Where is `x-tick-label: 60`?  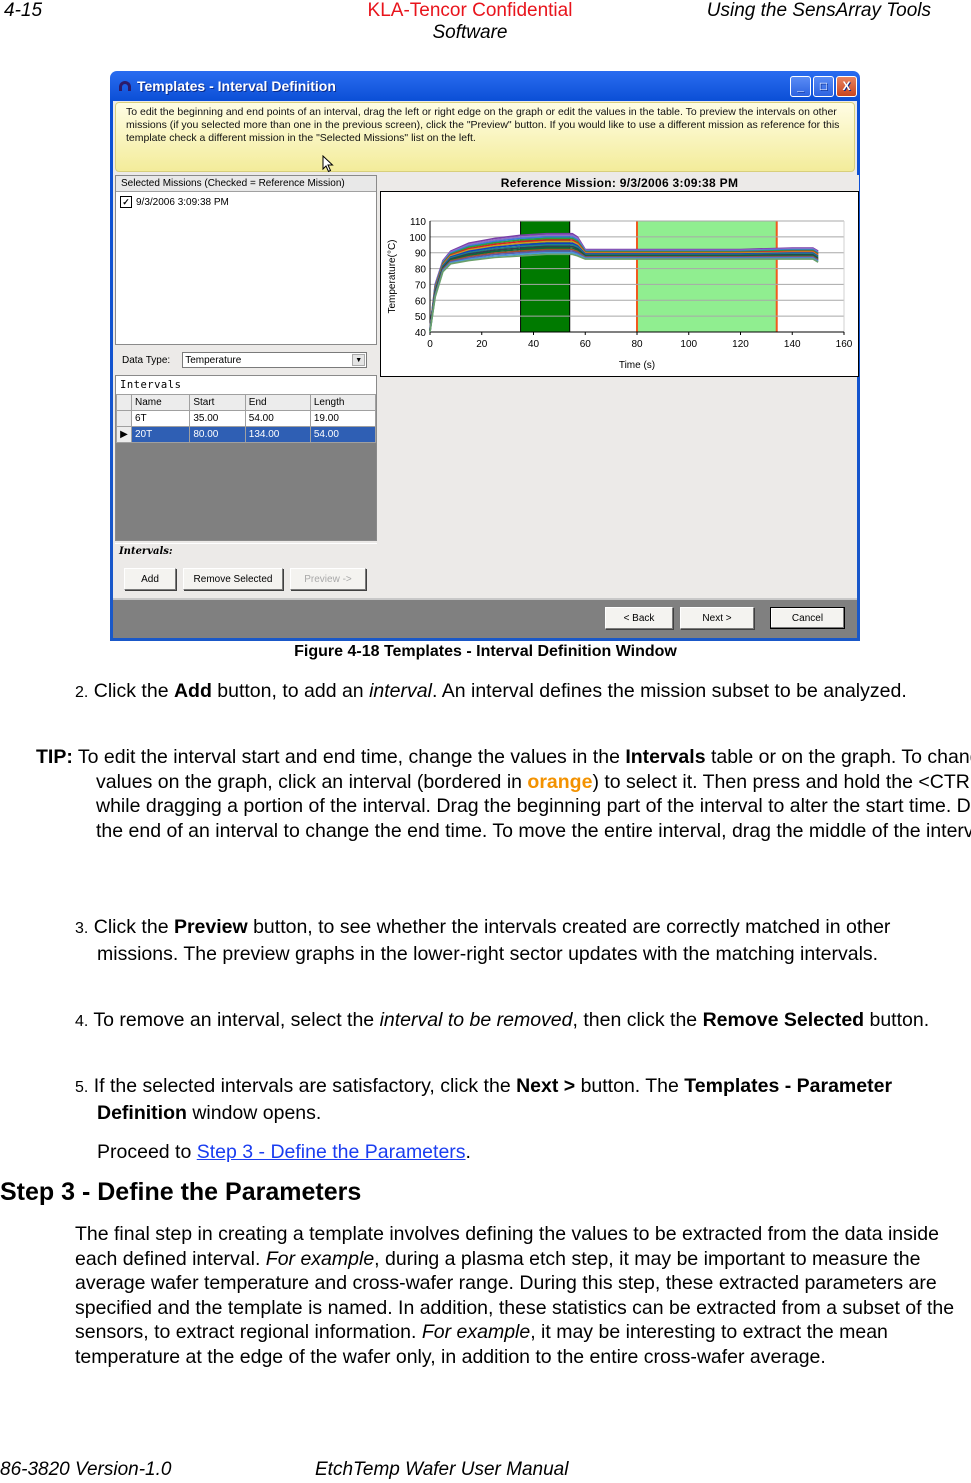 x-tick-label: 60 is located at coordinates (586, 344).